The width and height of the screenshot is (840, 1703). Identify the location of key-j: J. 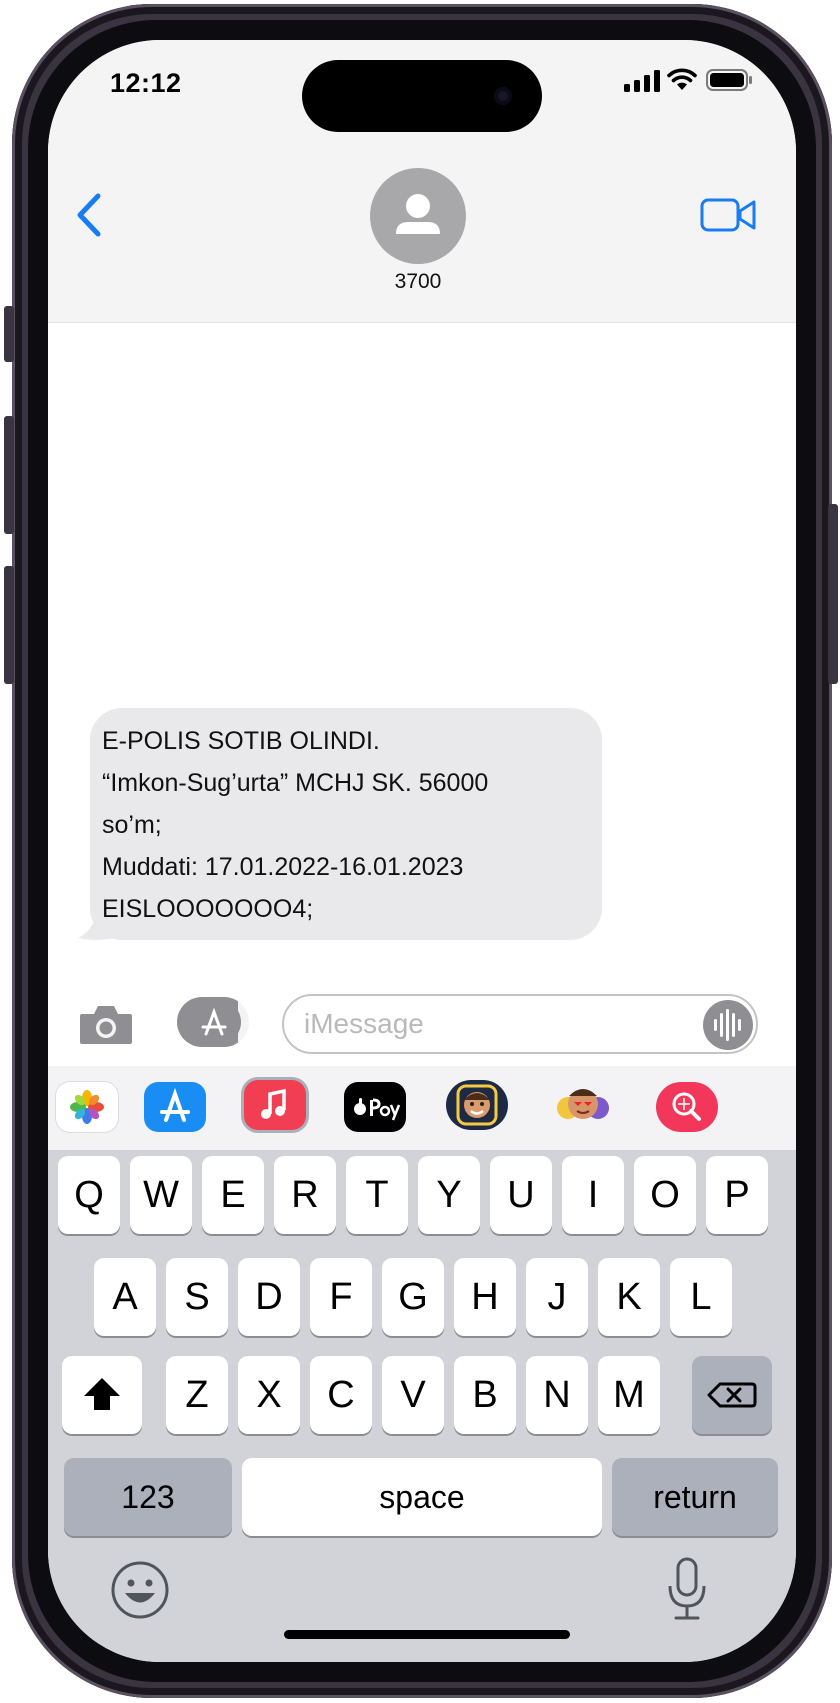
(557, 1297).